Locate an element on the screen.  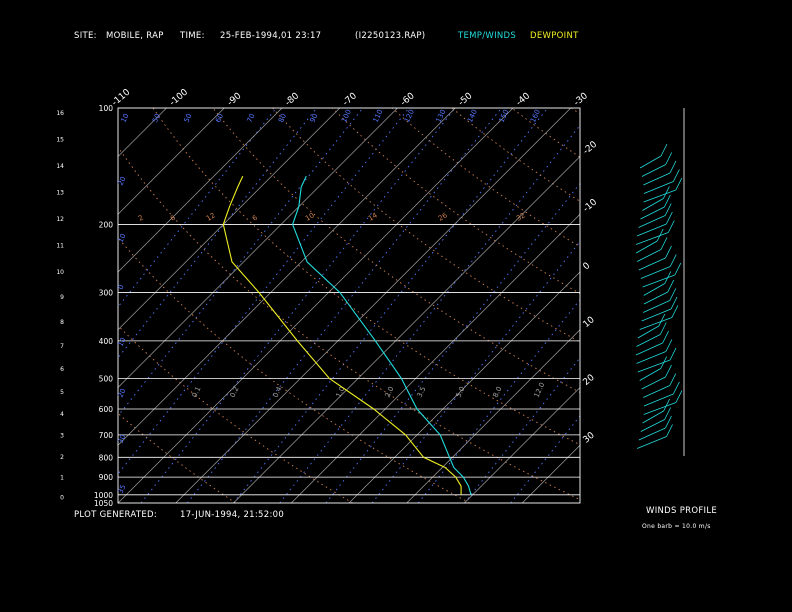
isotherm-label: -70 is located at coordinates (350, 99).